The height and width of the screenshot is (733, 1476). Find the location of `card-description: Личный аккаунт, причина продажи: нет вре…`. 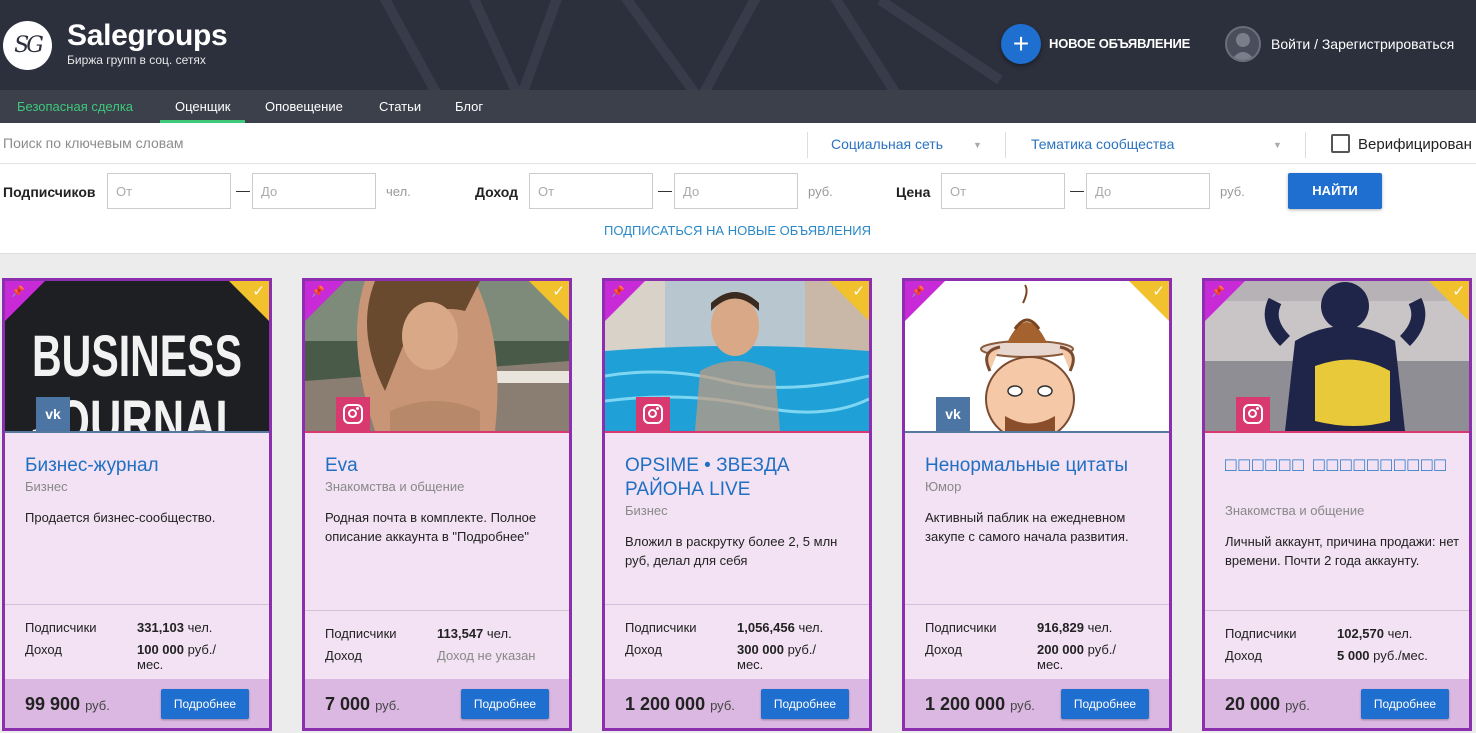

card-description: Личный аккаунт, причина продажи: нет вре… is located at coordinates (1342, 551).